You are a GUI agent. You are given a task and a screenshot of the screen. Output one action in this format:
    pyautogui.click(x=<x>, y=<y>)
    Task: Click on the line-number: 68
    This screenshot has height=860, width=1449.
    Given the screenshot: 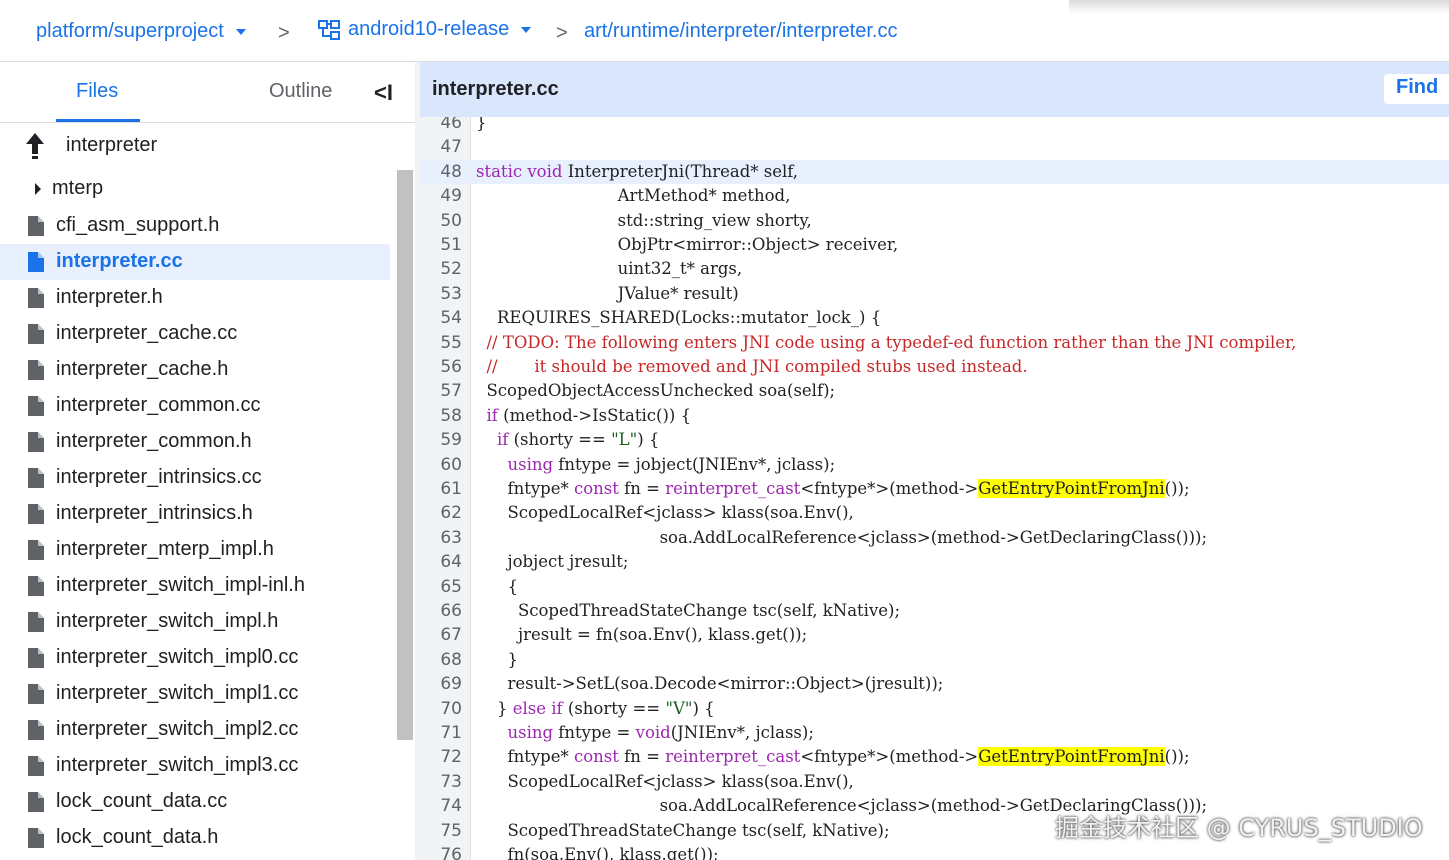 What is the action you would take?
    pyautogui.click(x=441, y=660)
    